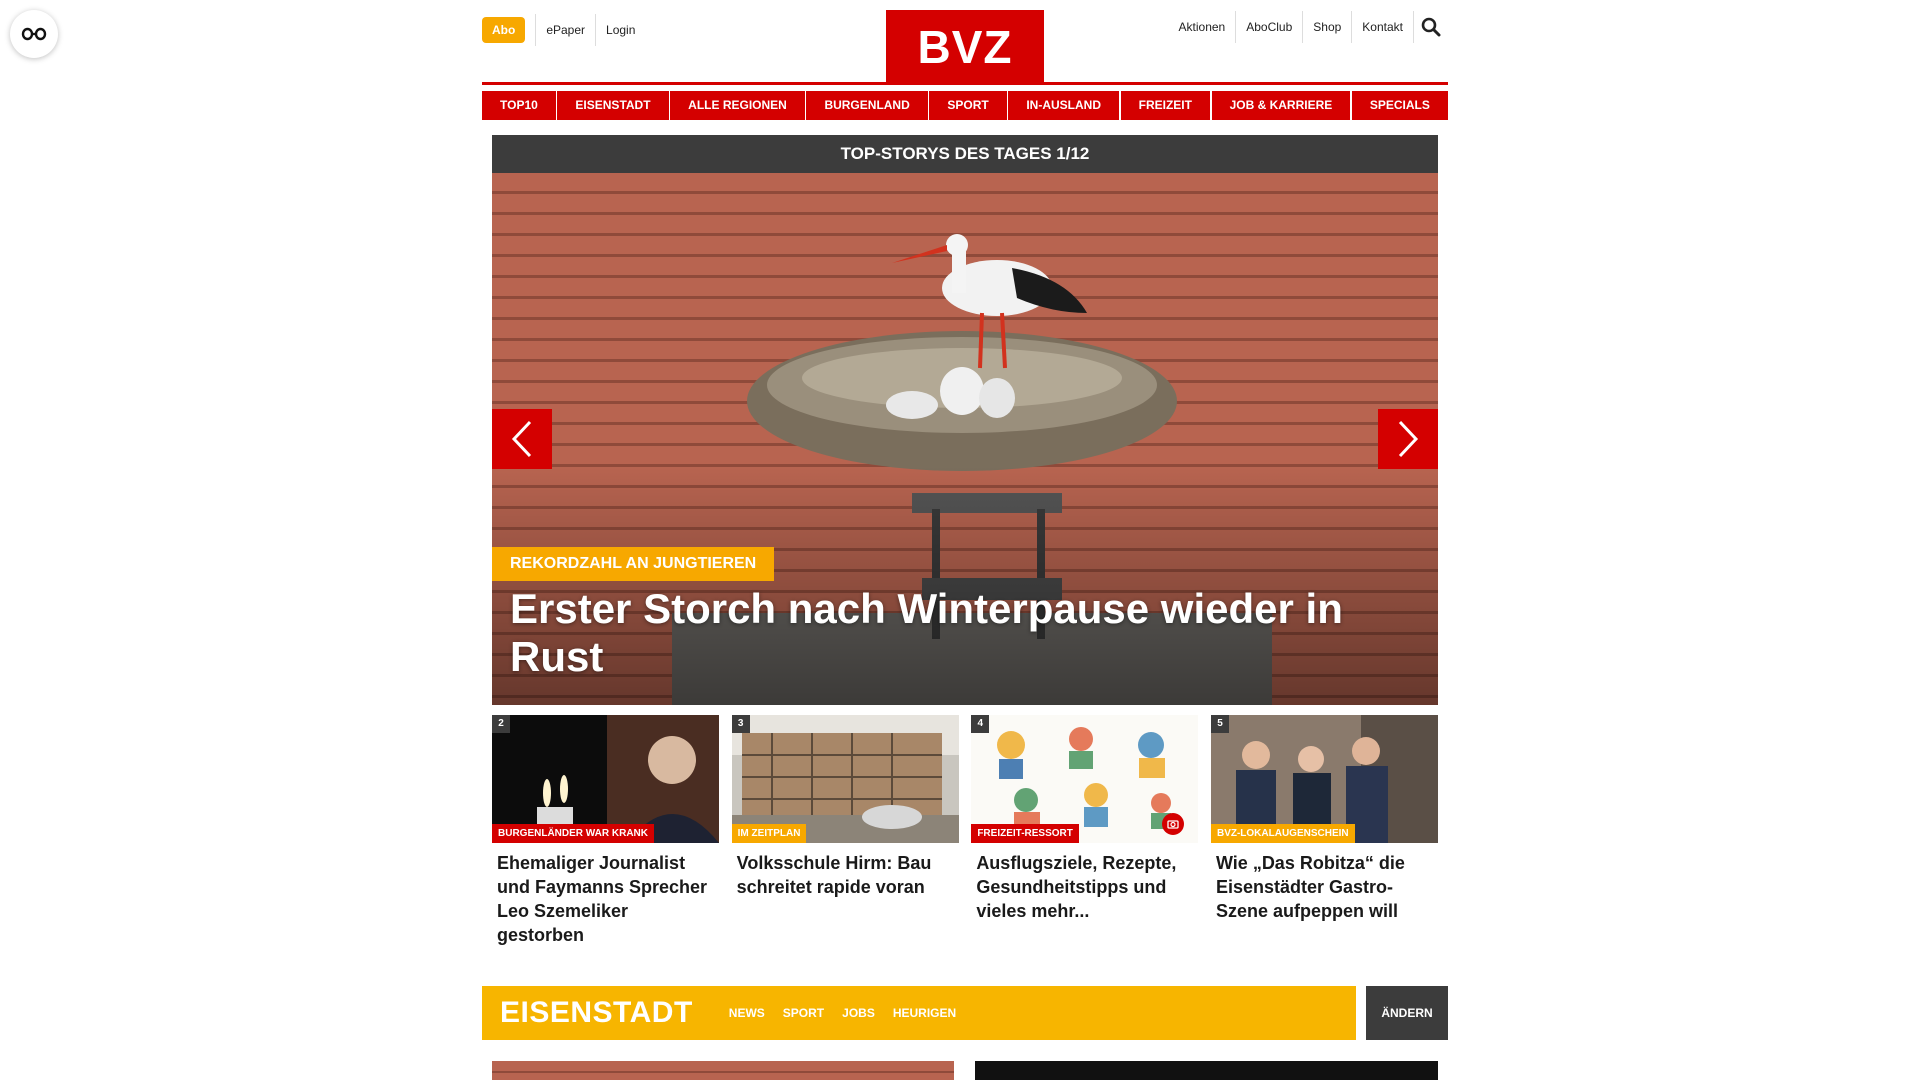 The image size is (1920, 1080). I want to click on search-button, so click(1431, 27).